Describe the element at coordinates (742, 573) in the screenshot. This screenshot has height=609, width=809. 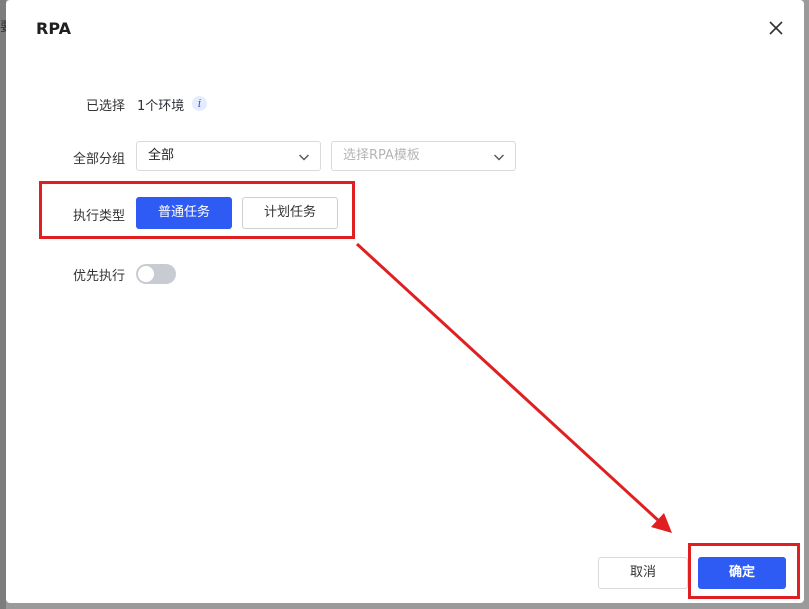
I see `ok-button: 确定` at that location.